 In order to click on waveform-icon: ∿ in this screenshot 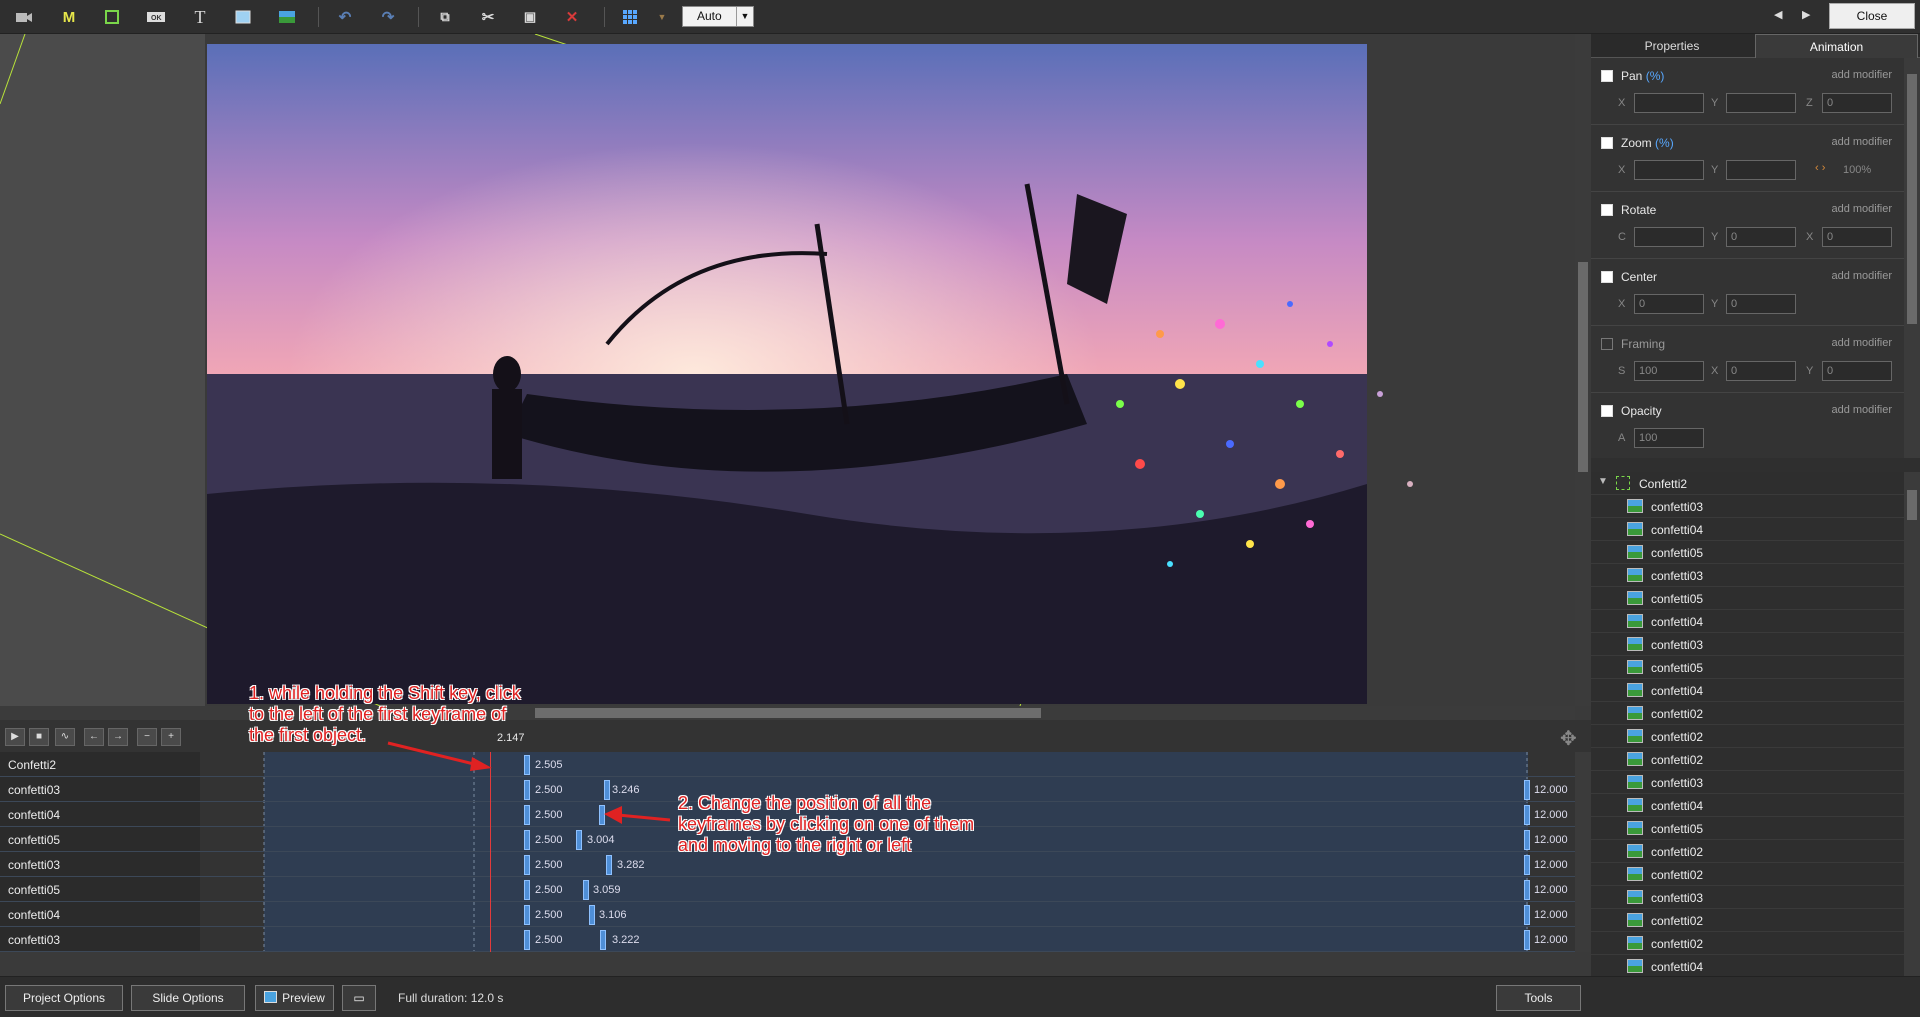, I will do `click(65, 737)`.